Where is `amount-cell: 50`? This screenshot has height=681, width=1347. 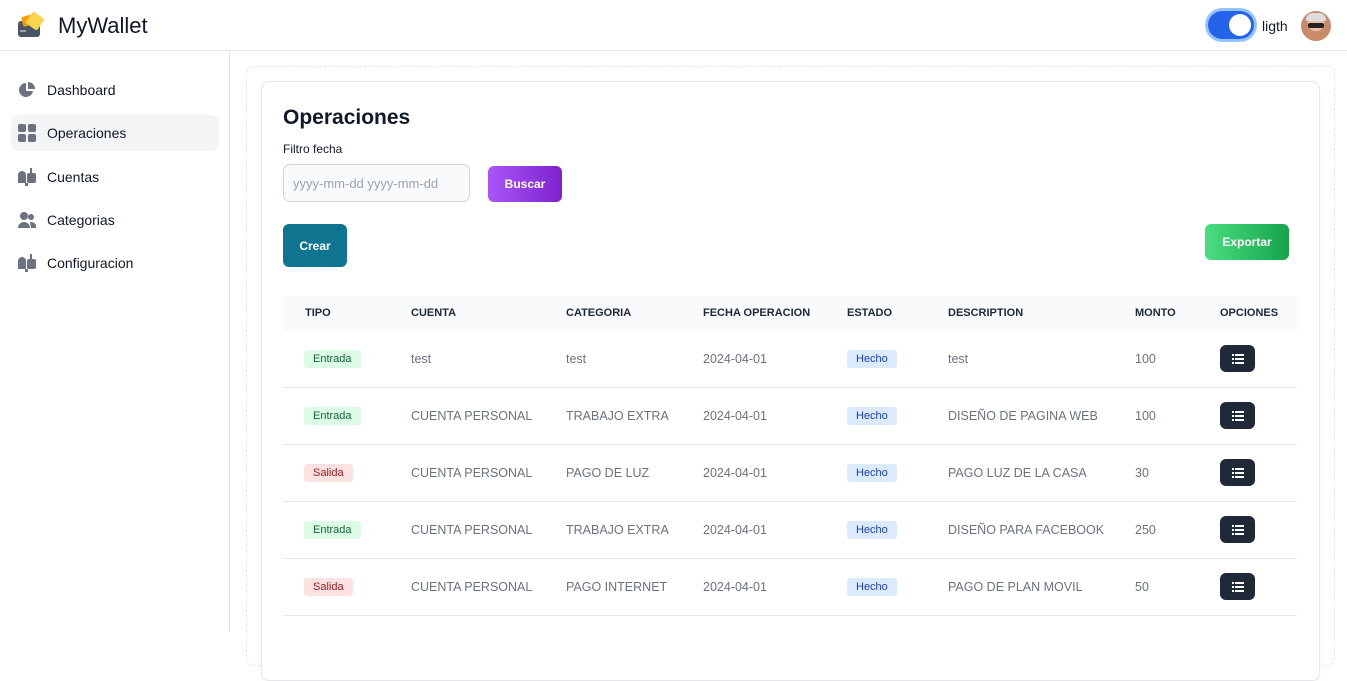
amount-cell: 50 is located at coordinates (1142, 587).